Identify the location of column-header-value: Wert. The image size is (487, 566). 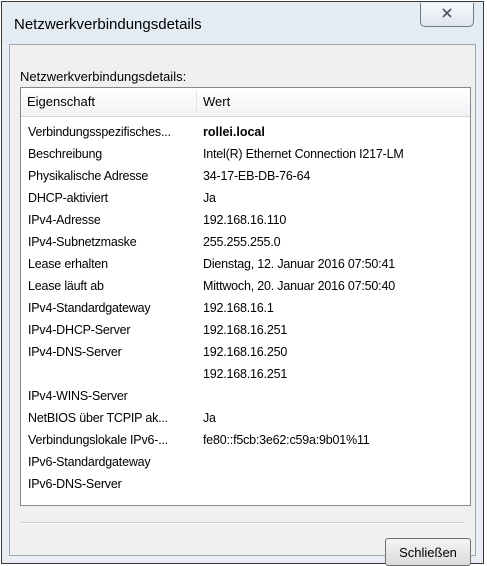
(332, 102).